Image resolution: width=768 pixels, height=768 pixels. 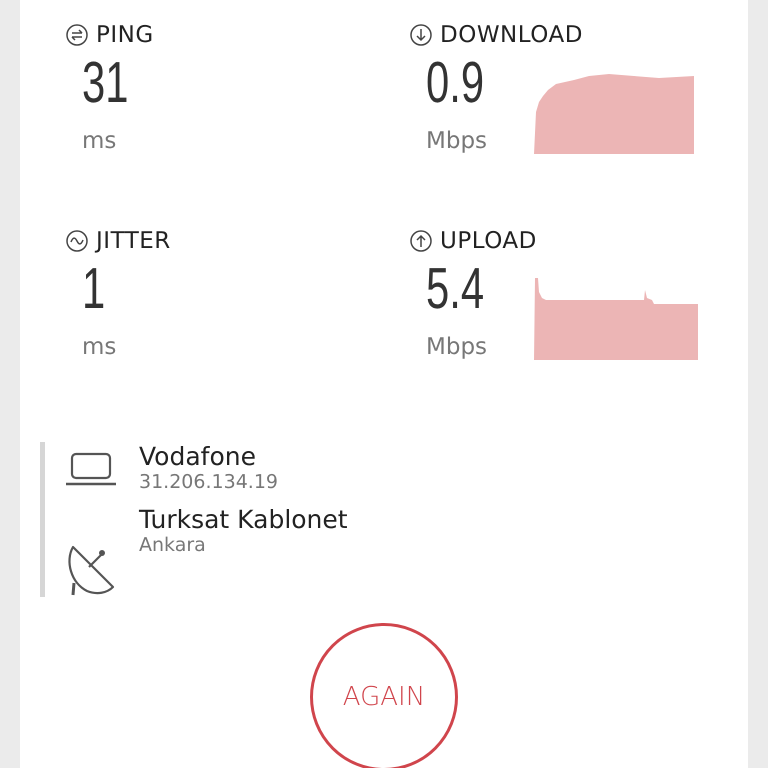 What do you see at coordinates (94, 289) in the screenshot?
I see `metric-value: 1` at bounding box center [94, 289].